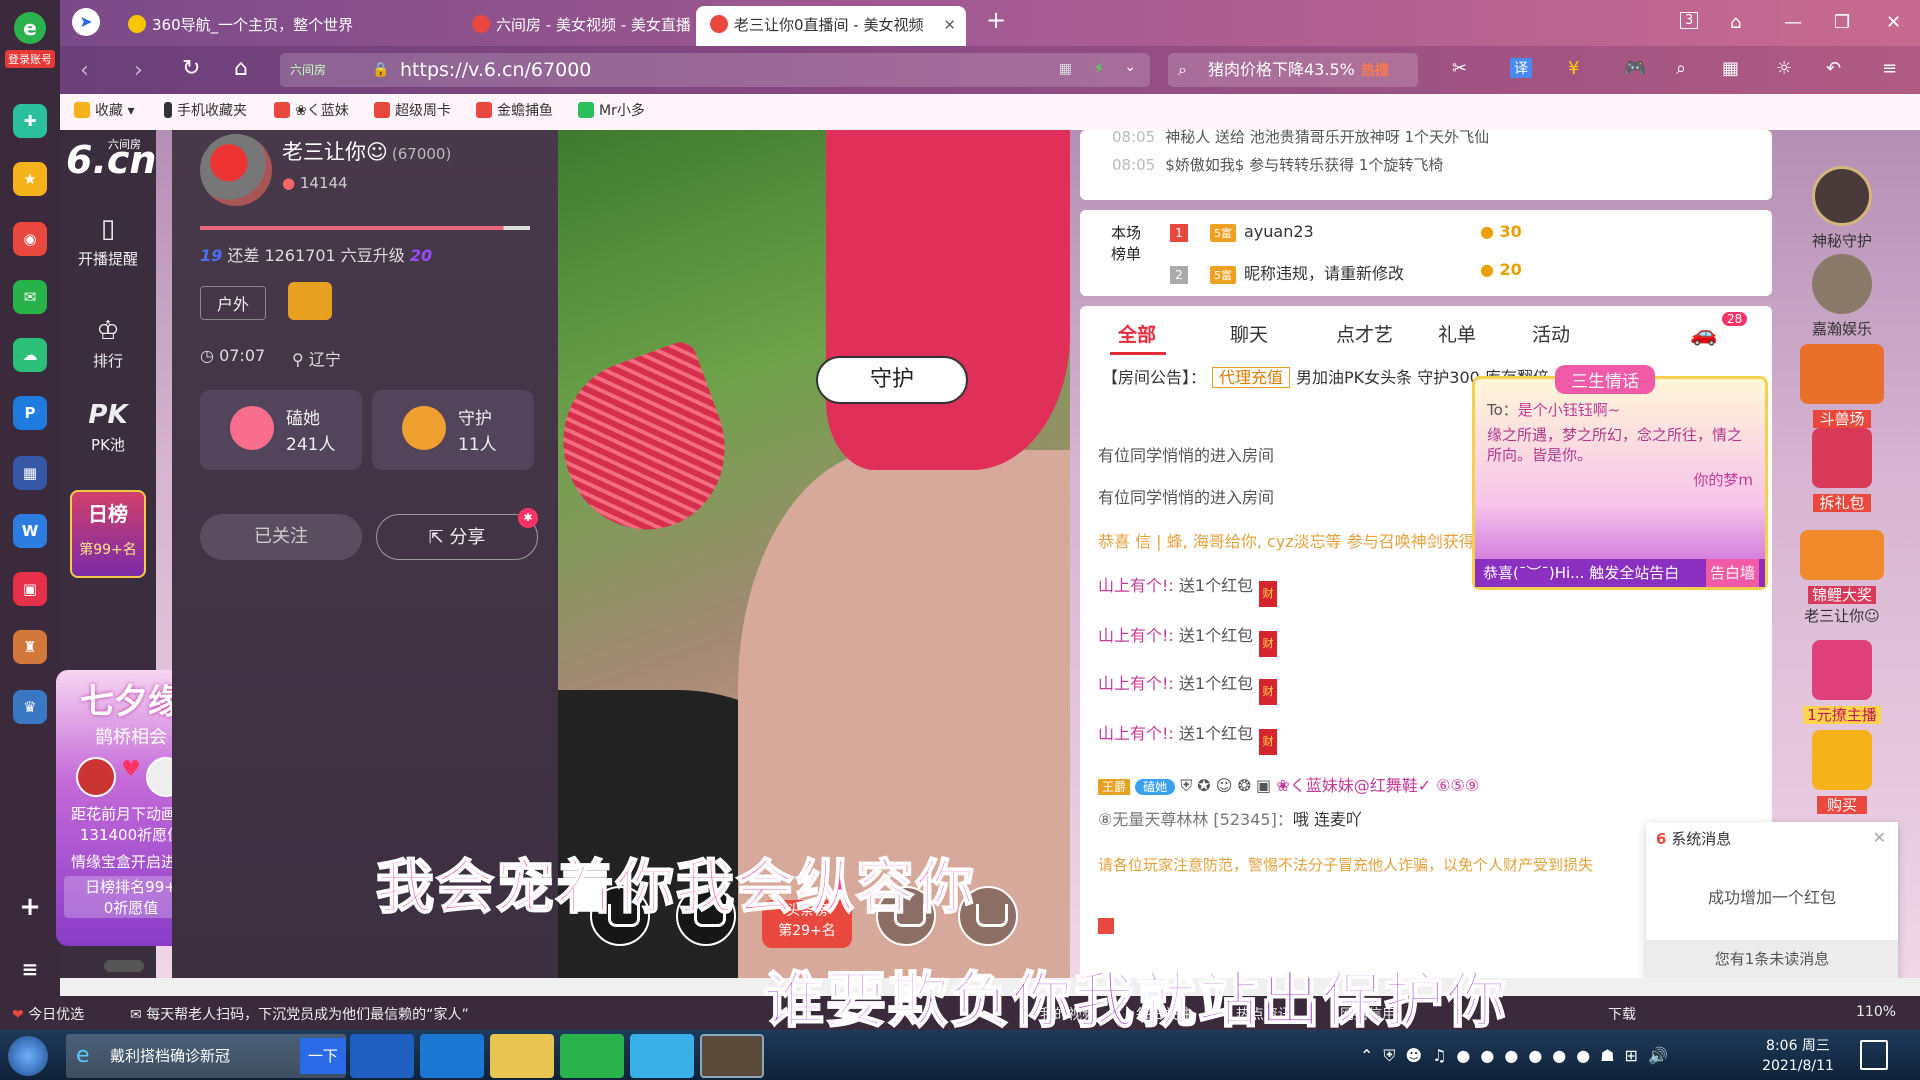  Describe the element at coordinates (457, 537) in the screenshot. I see `share-button: ⇱ 分享` at that location.